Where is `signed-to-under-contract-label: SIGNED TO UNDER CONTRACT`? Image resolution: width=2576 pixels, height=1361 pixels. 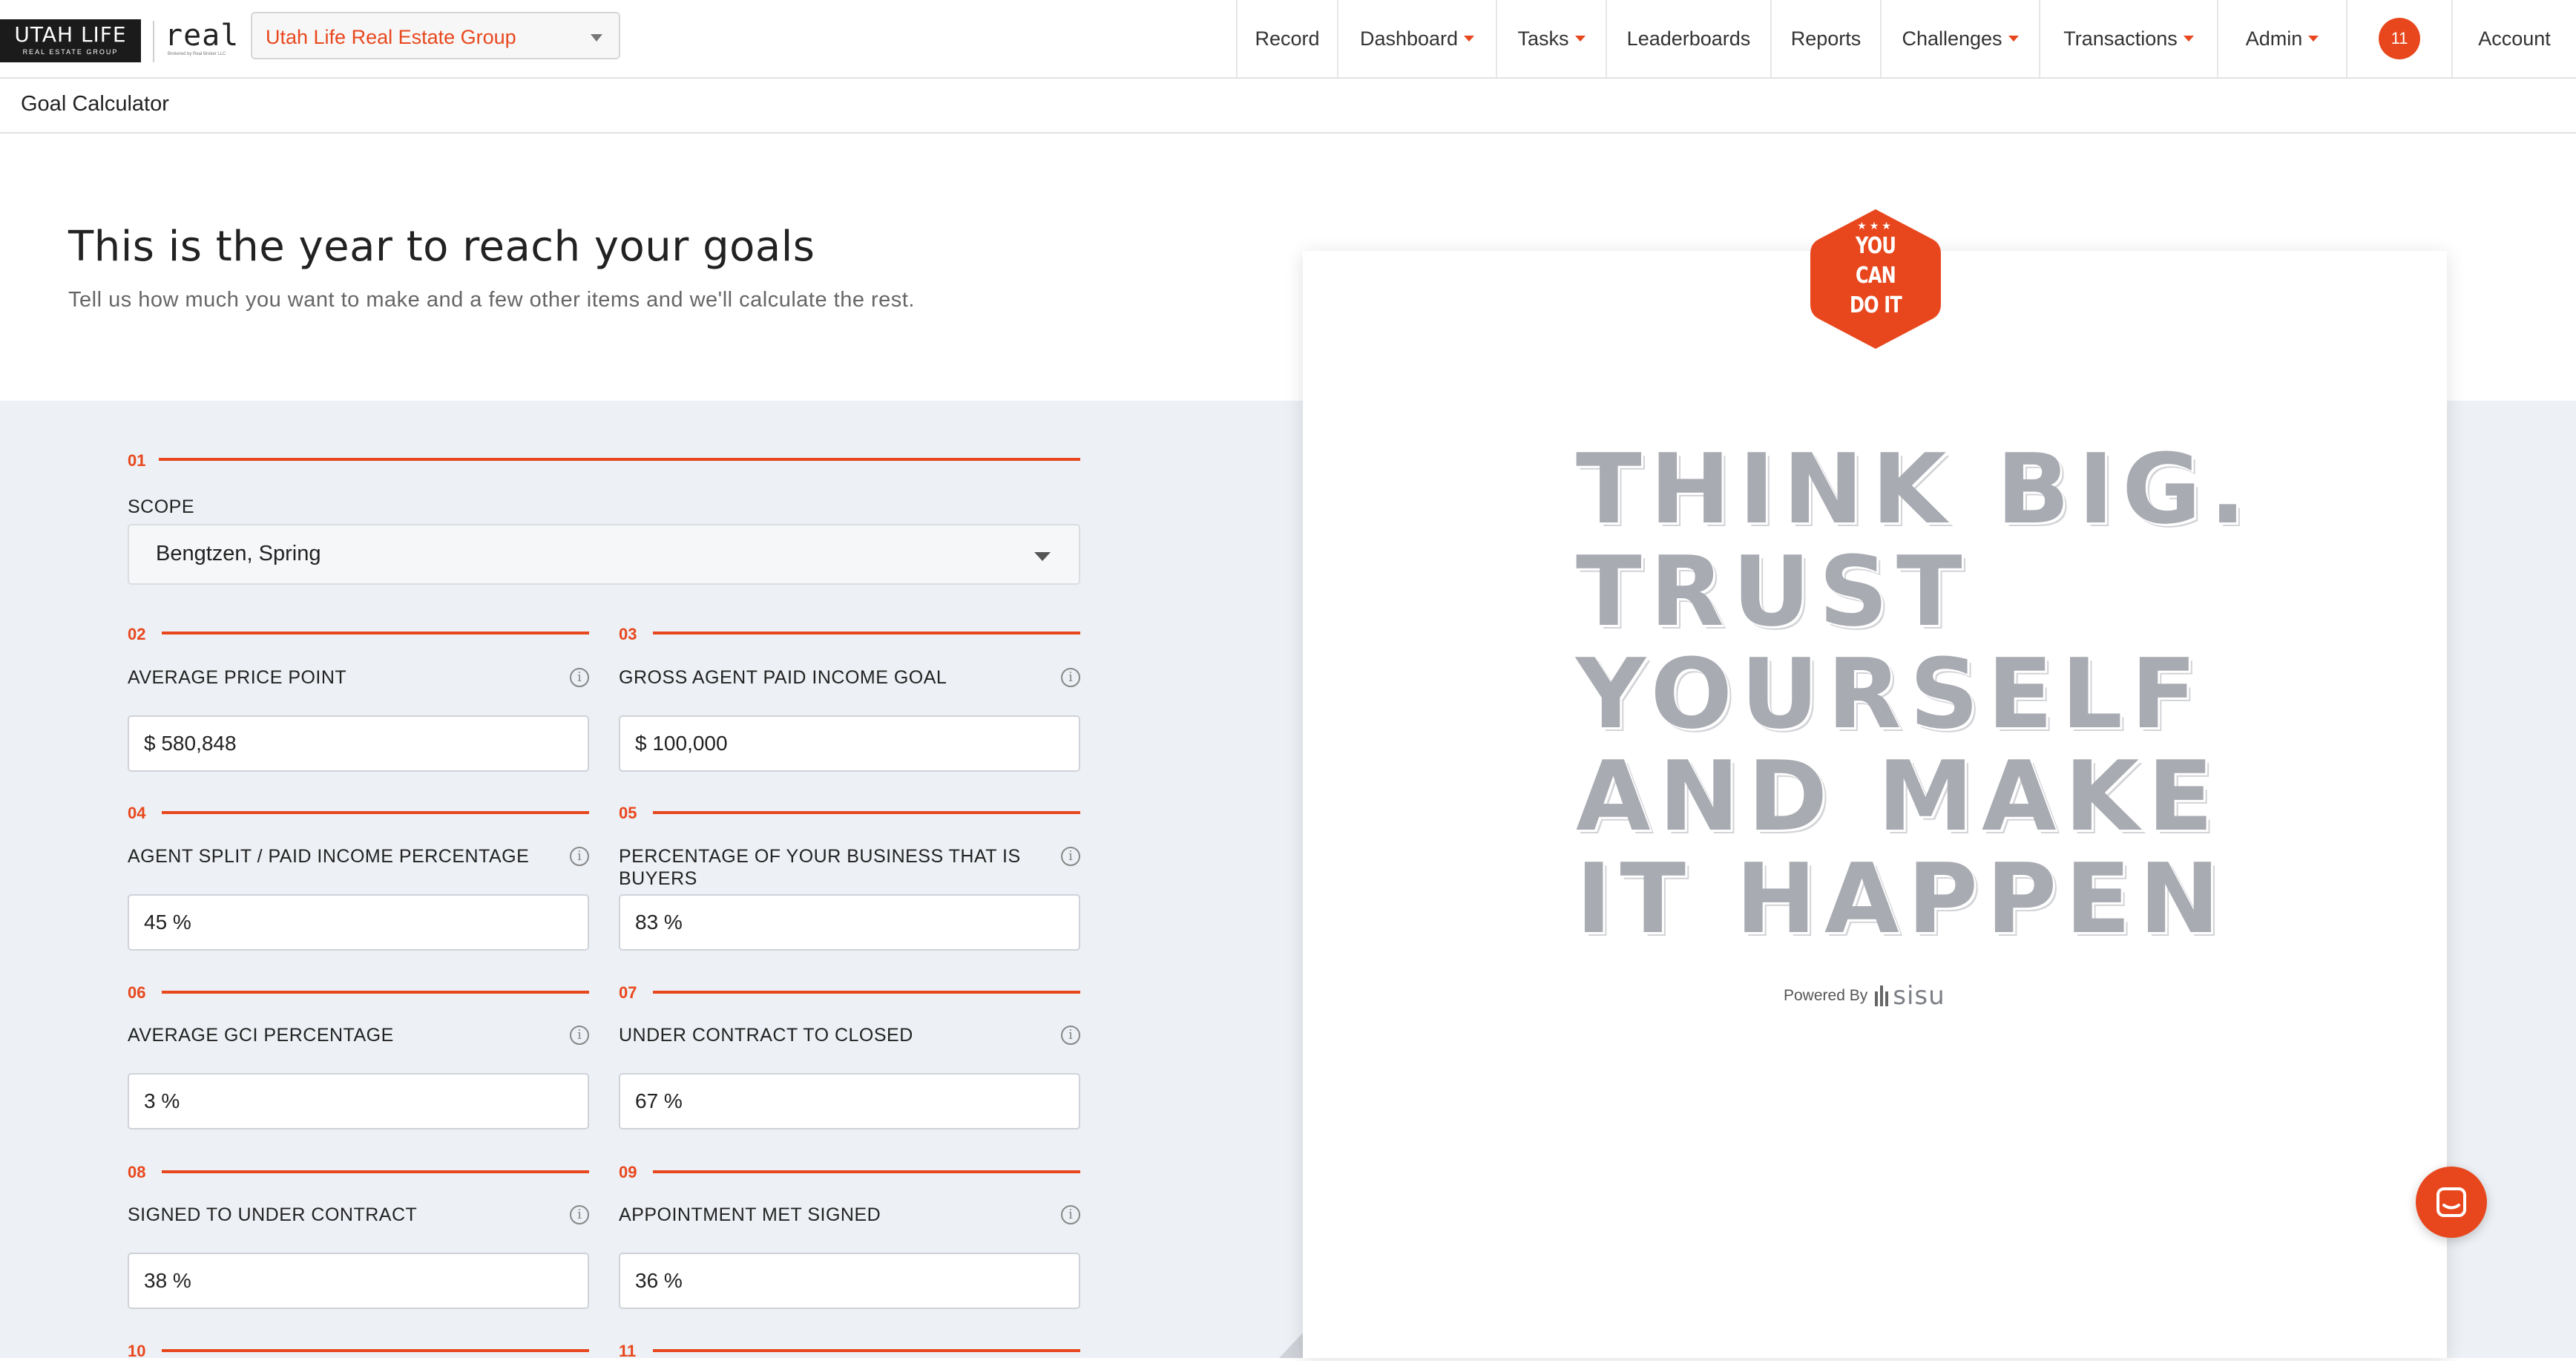
signed-to-under-contract-label: SIGNED TO UNDER CONTRACT is located at coordinates (273, 1214).